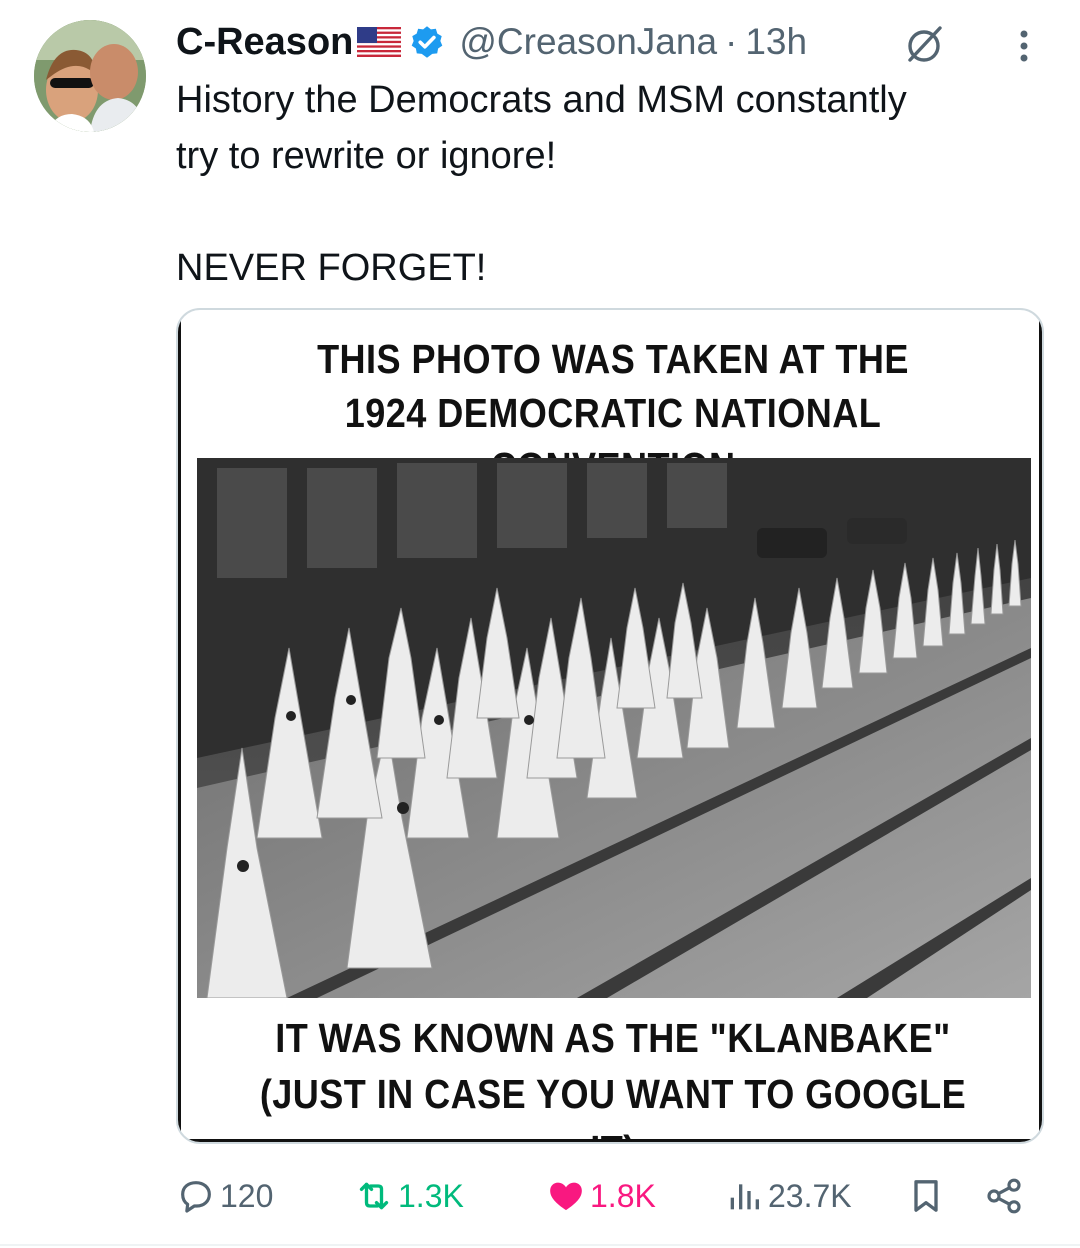 This screenshot has height=1248, width=1080. Describe the element at coordinates (924, 44) in the screenshot. I see `grok-icon` at that location.